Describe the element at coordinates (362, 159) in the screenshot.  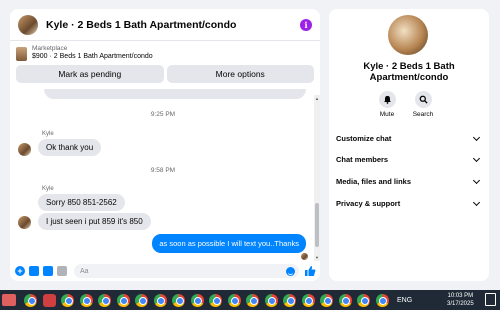
I see `row-label: Chat members` at that location.